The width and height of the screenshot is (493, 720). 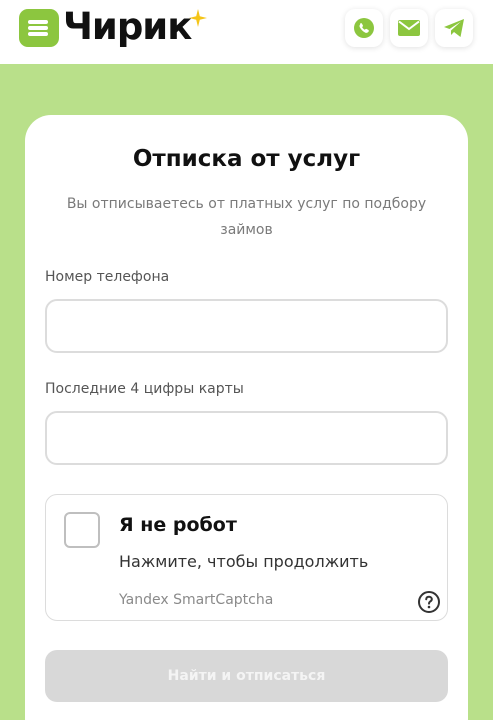 I want to click on captcha-title: Я не робот, so click(x=178, y=525).